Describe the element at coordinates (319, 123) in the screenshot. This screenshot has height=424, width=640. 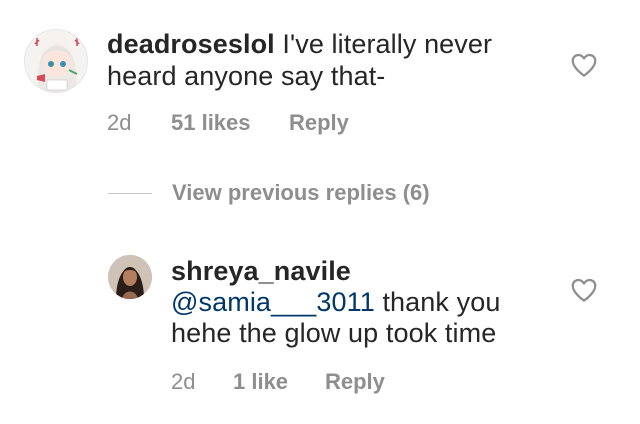
I see `comment-reply-button: Reply` at that location.